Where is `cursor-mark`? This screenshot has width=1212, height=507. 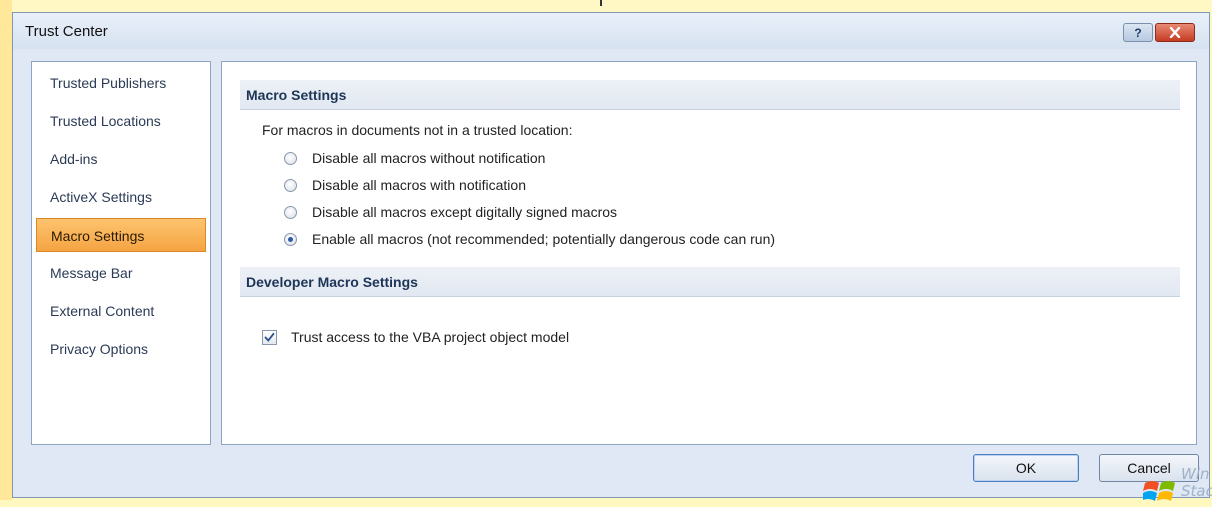
cursor-mark is located at coordinates (601, 3).